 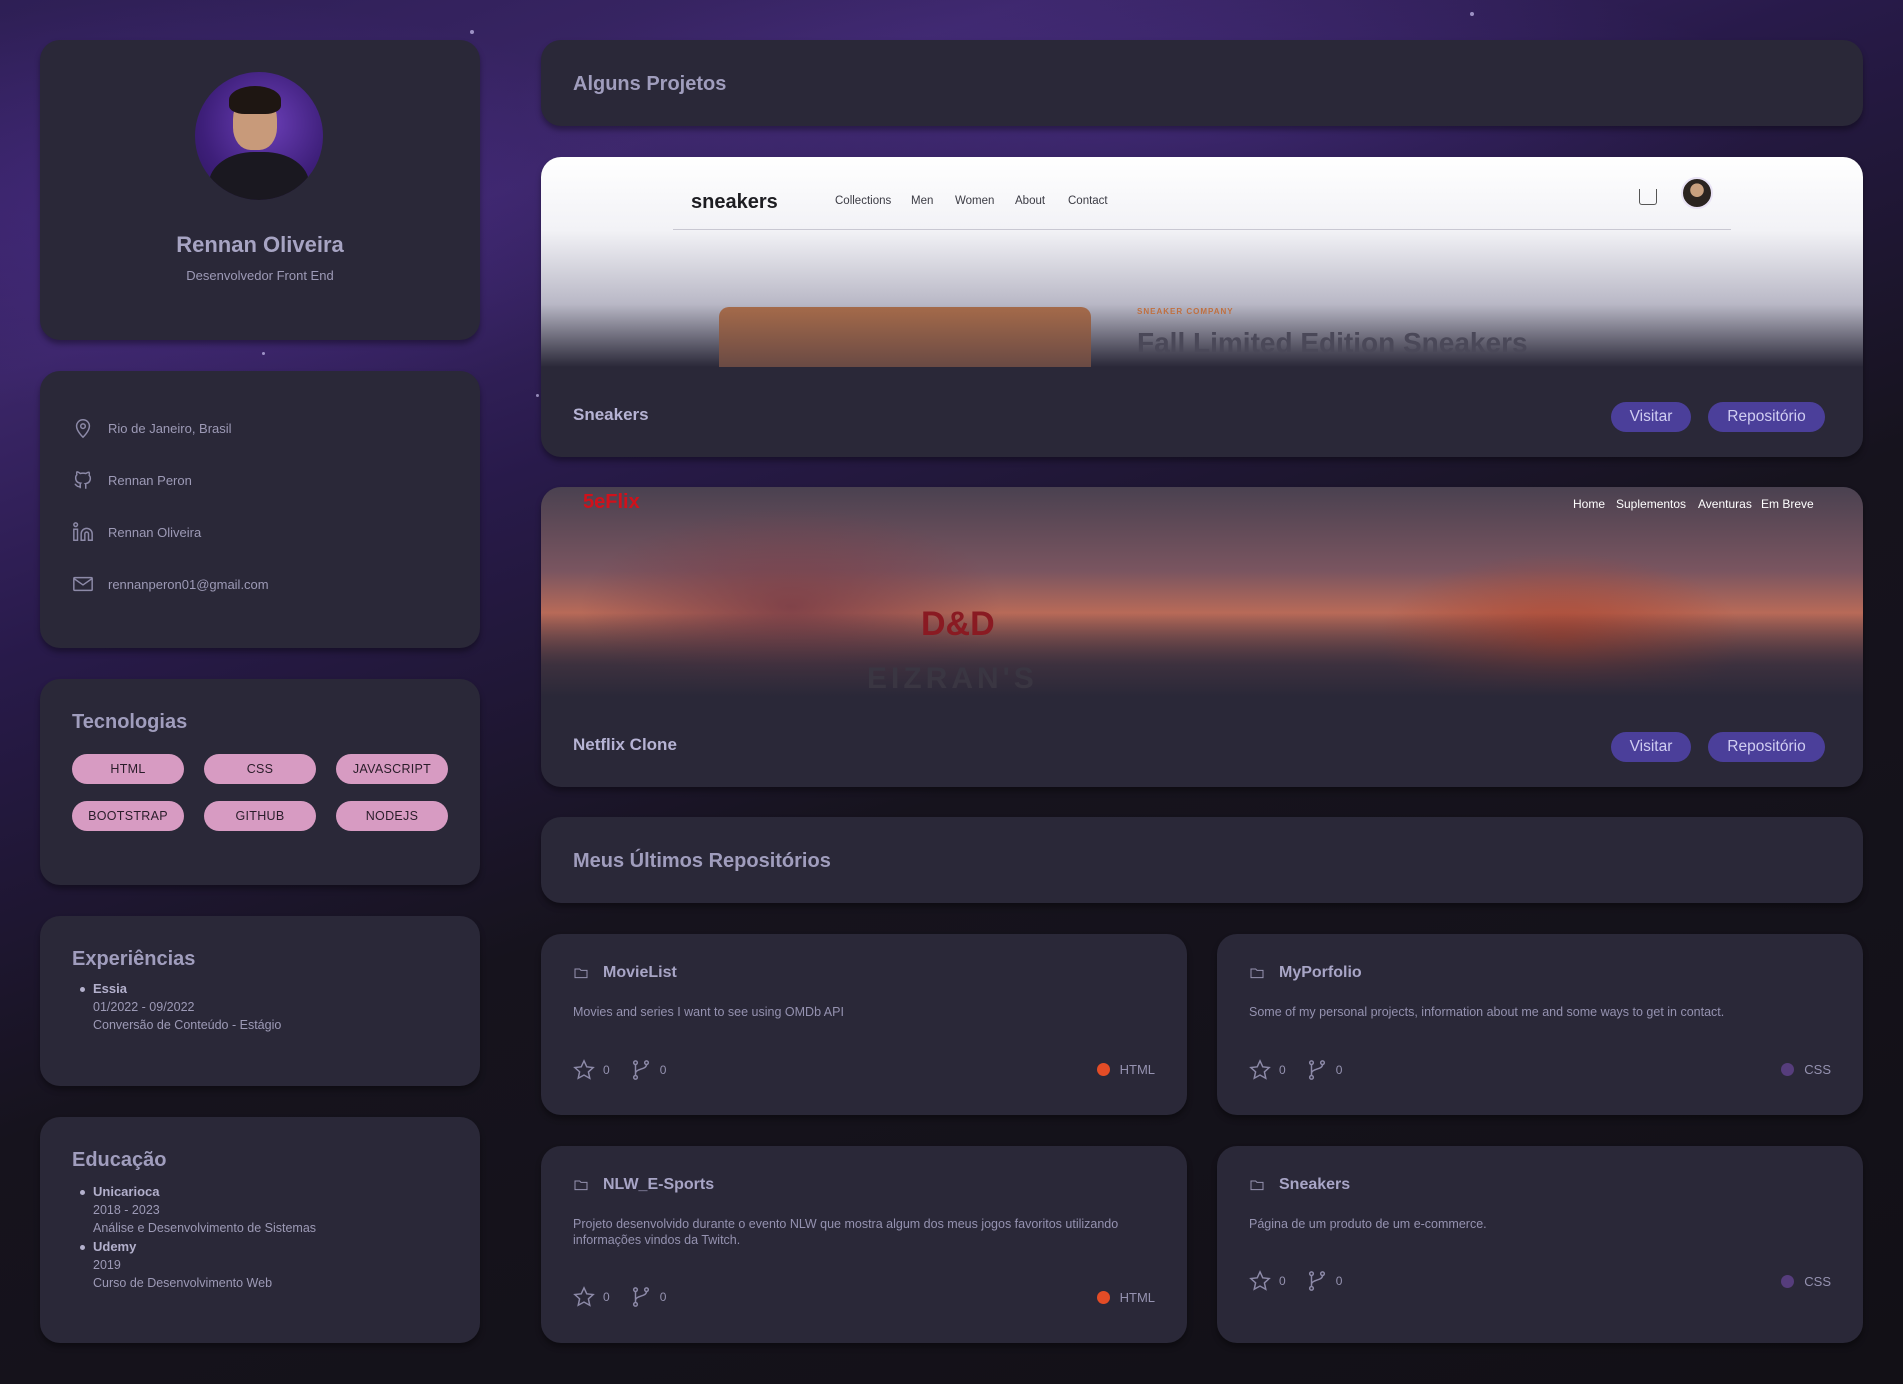 What do you see at coordinates (128, 769) in the screenshot?
I see `tech-tag-html: HTML` at bounding box center [128, 769].